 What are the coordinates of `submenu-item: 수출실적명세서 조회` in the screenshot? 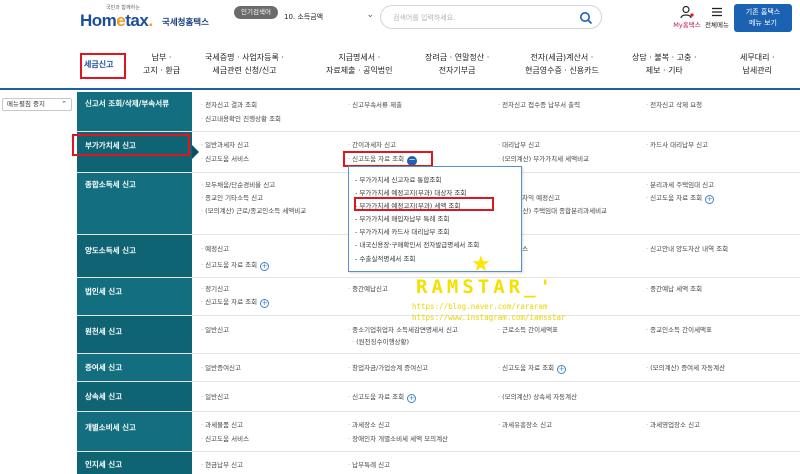 It's located at (385, 258).